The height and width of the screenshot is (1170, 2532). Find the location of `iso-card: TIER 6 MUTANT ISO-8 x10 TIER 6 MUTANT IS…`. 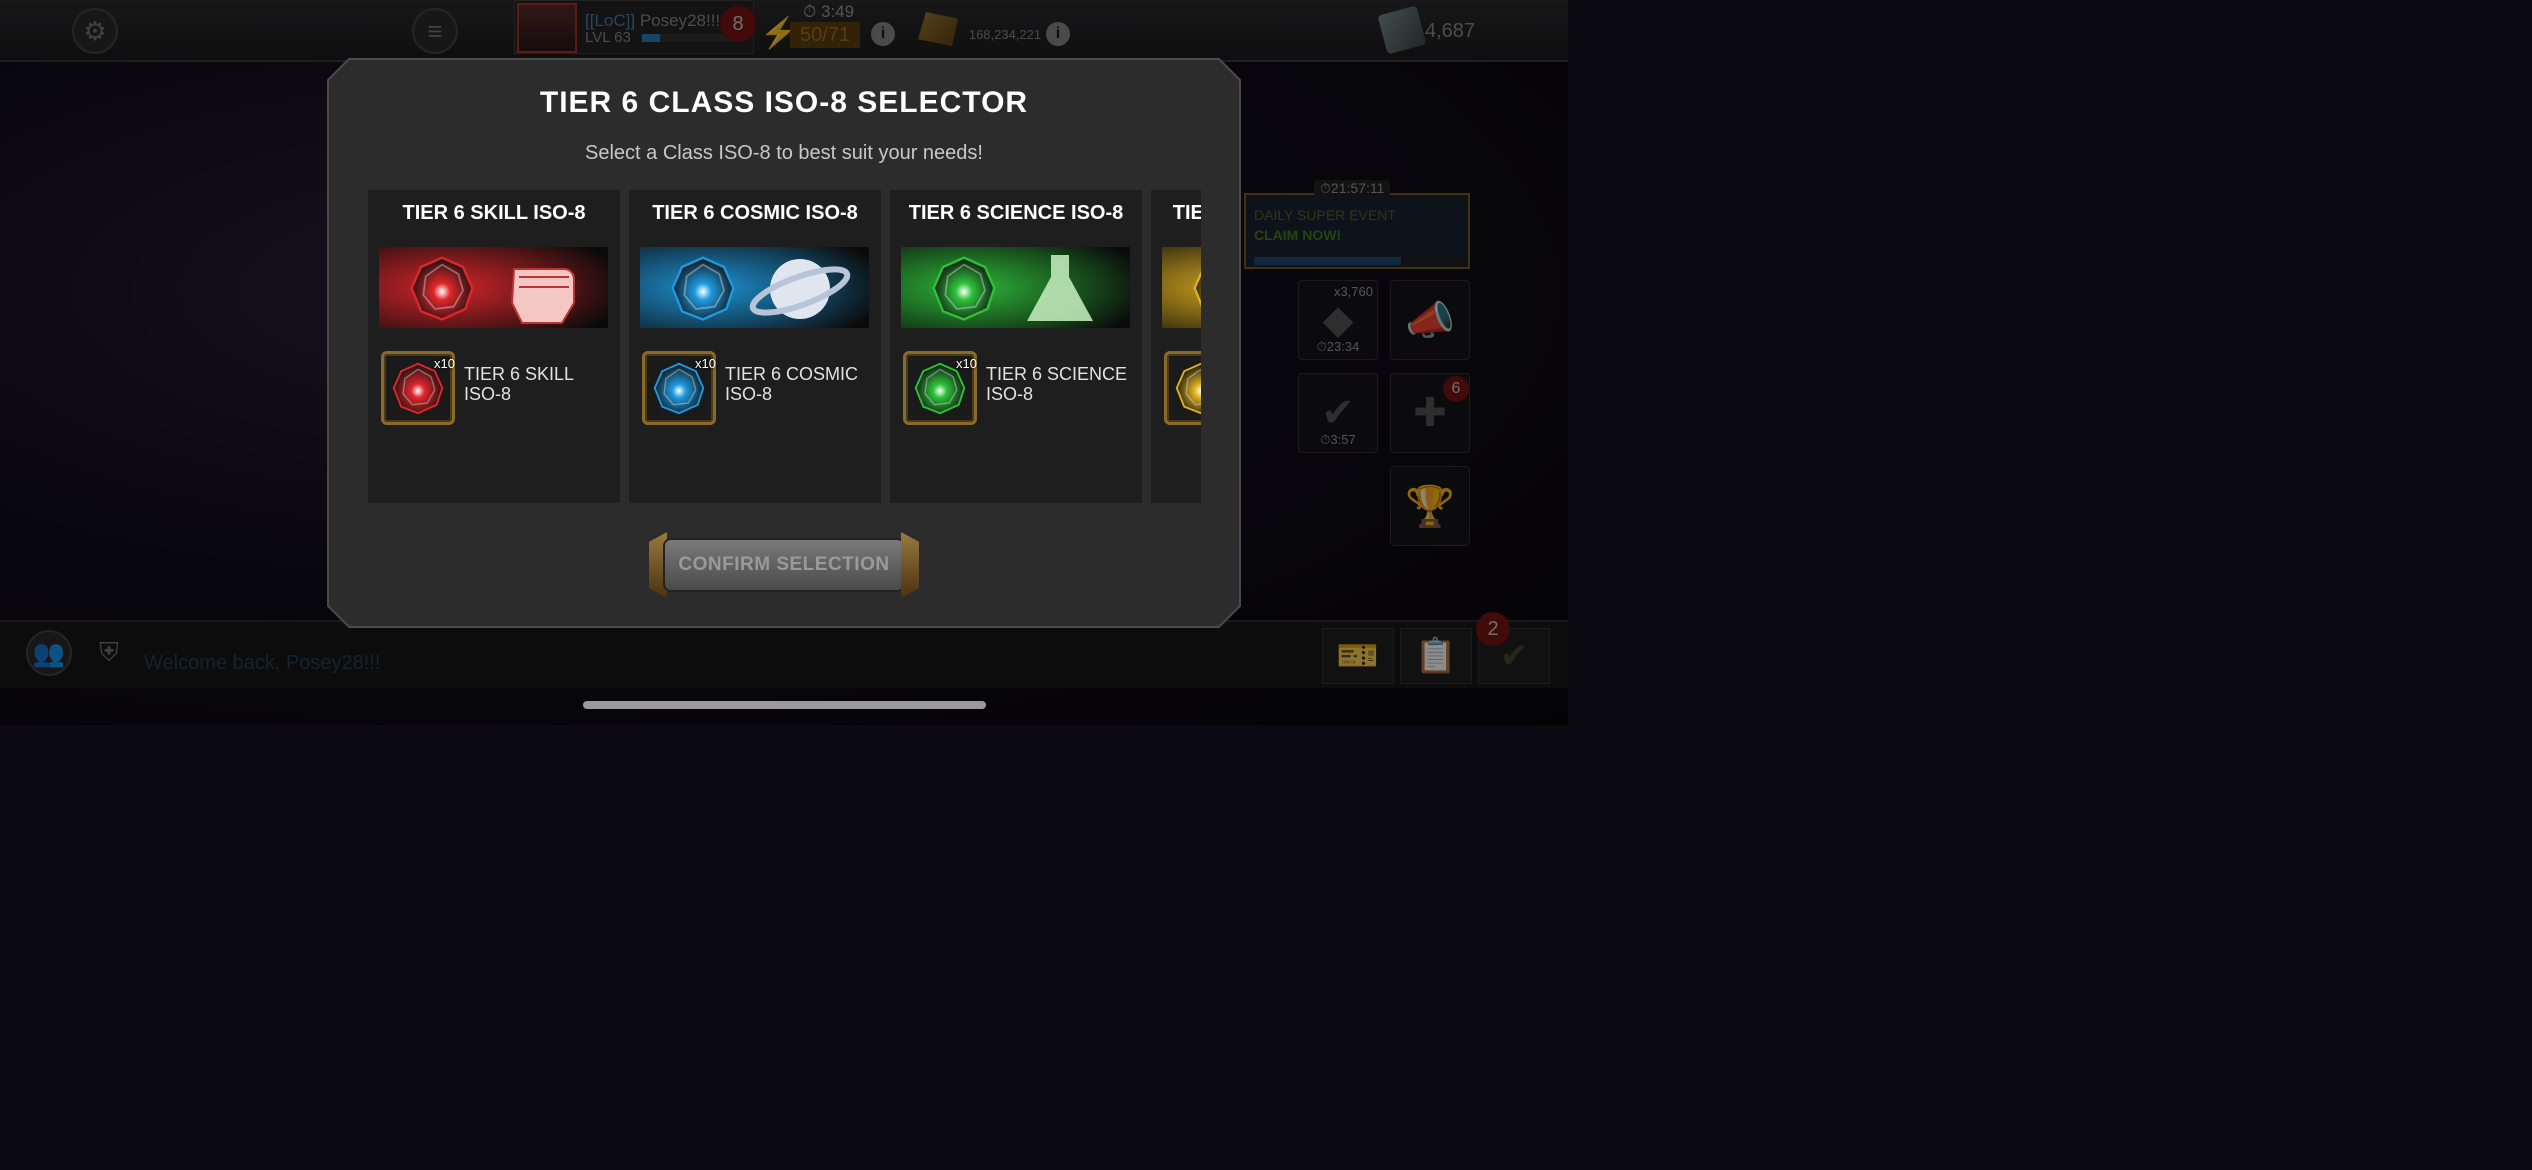

iso-card: TIER 6 MUTANT ISO-8 x10 TIER 6 MUTANT IS… is located at coordinates (1176, 346).